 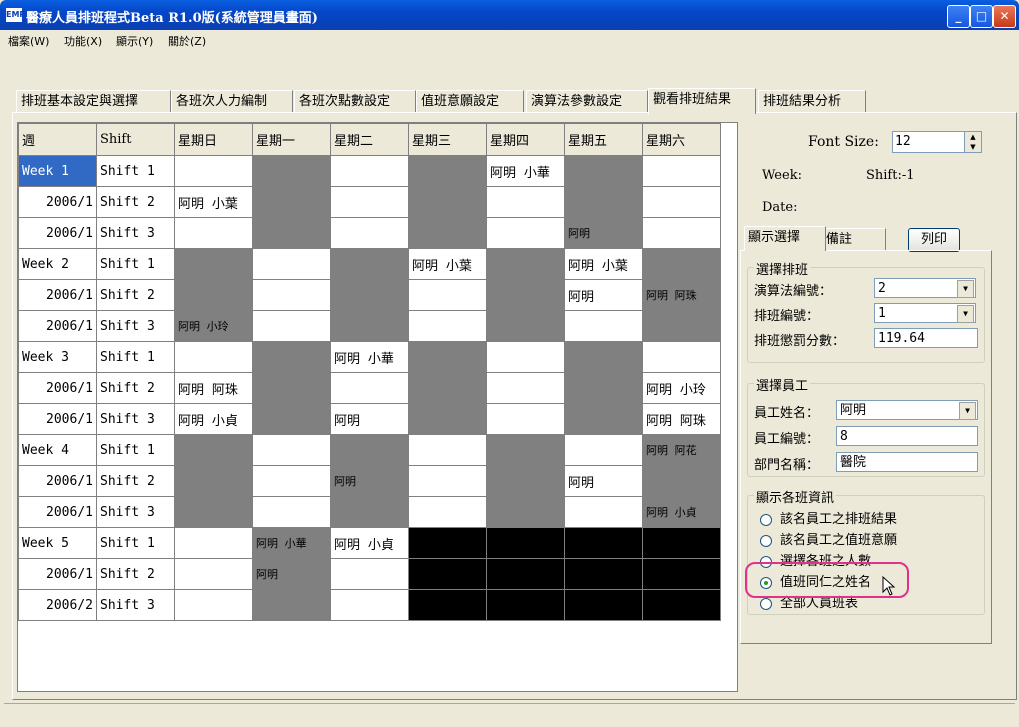 I want to click on col-header-sun: 星期日, so click(x=213, y=139).